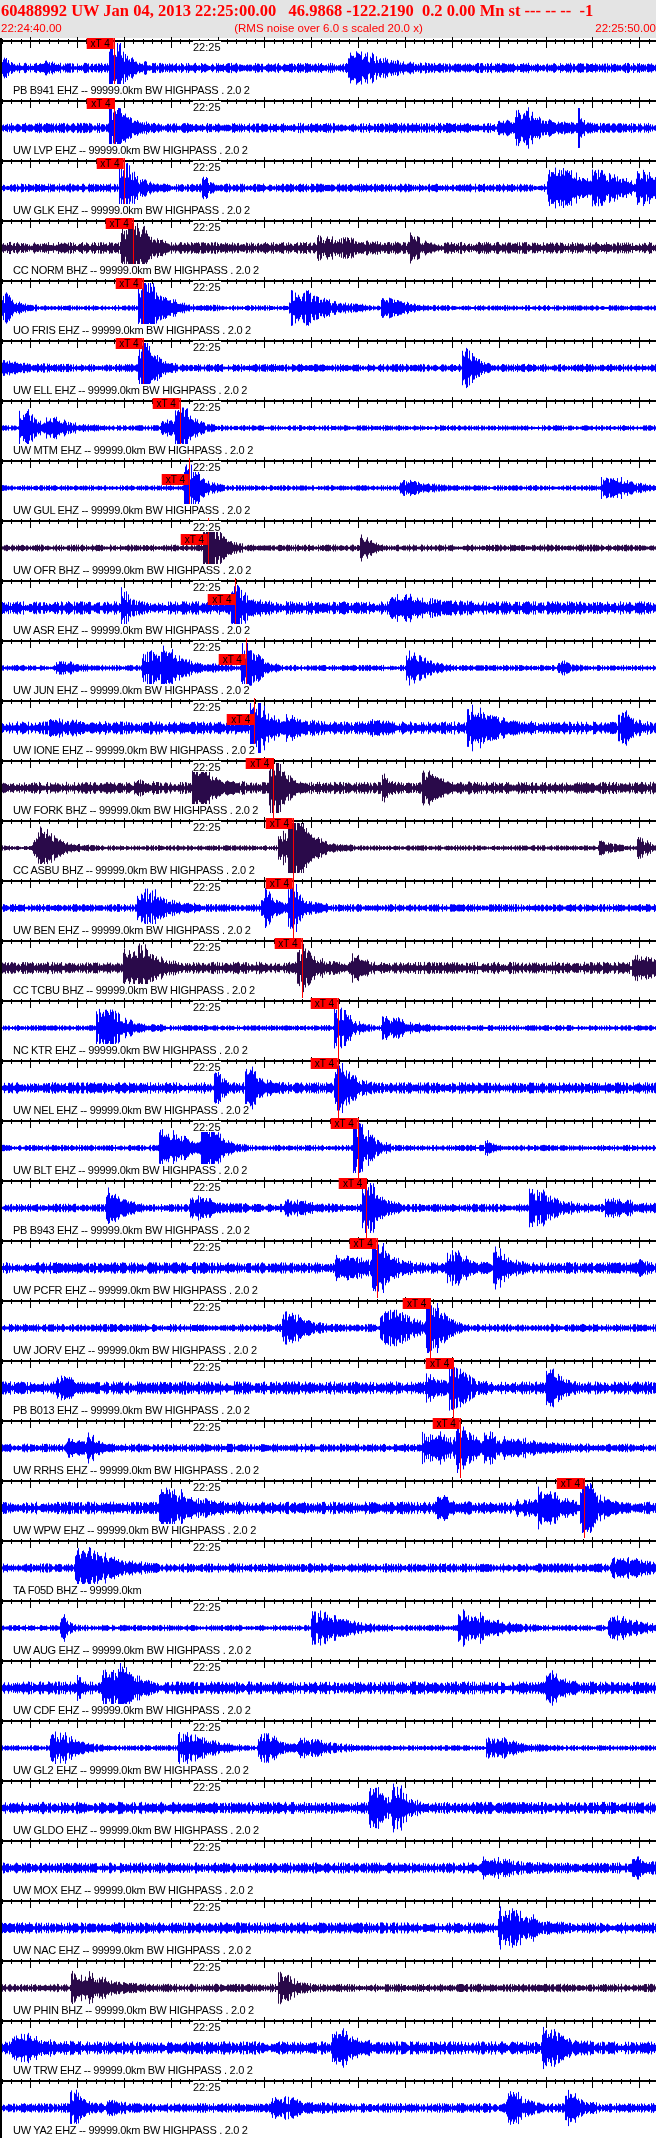  I want to click on channel-label: UW ELL EHZ -- 99999.0km BW HIGHPASS . 2.0 2, so click(130, 391).